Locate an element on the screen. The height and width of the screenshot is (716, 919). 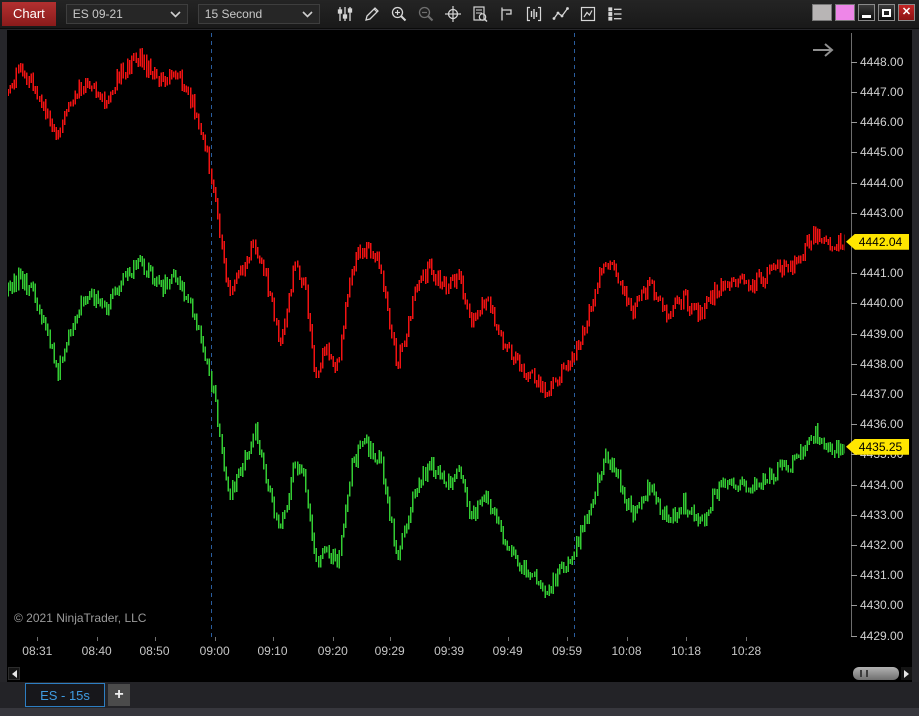
last-price-tag: 4442.04 is located at coordinates (877, 241).